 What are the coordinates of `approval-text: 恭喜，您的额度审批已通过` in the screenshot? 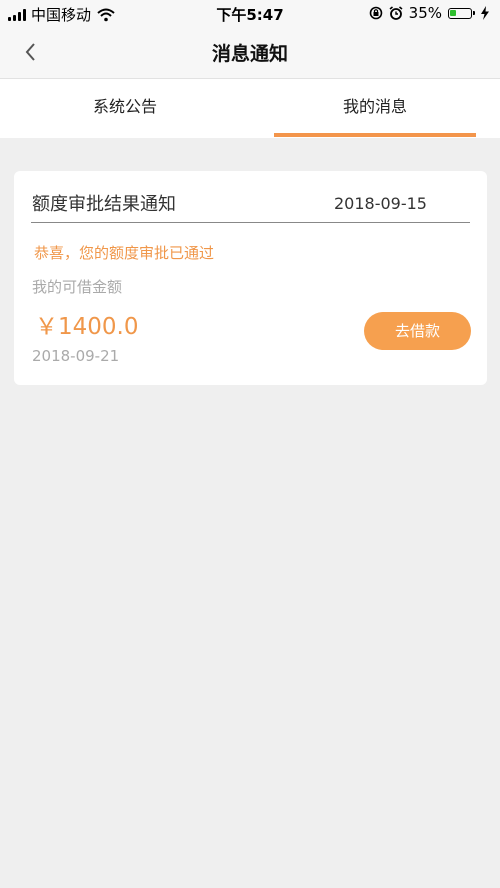 It's located at (124, 253).